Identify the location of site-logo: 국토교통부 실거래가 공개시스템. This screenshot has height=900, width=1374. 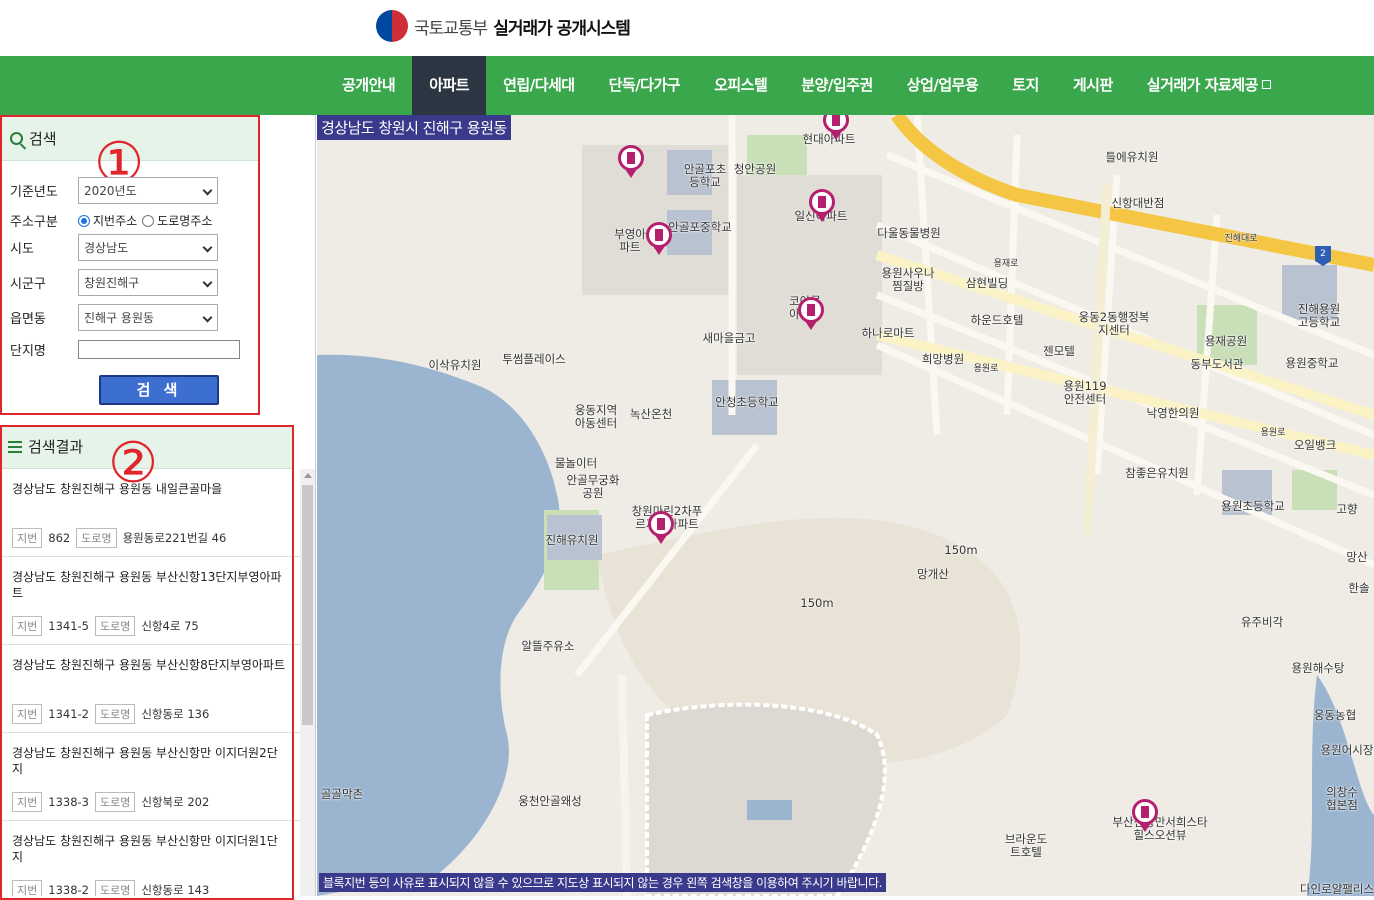
(503, 26).